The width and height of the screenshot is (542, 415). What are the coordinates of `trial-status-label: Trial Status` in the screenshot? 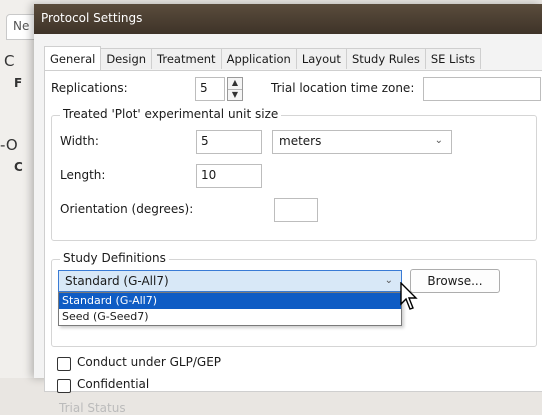 It's located at (92, 408).